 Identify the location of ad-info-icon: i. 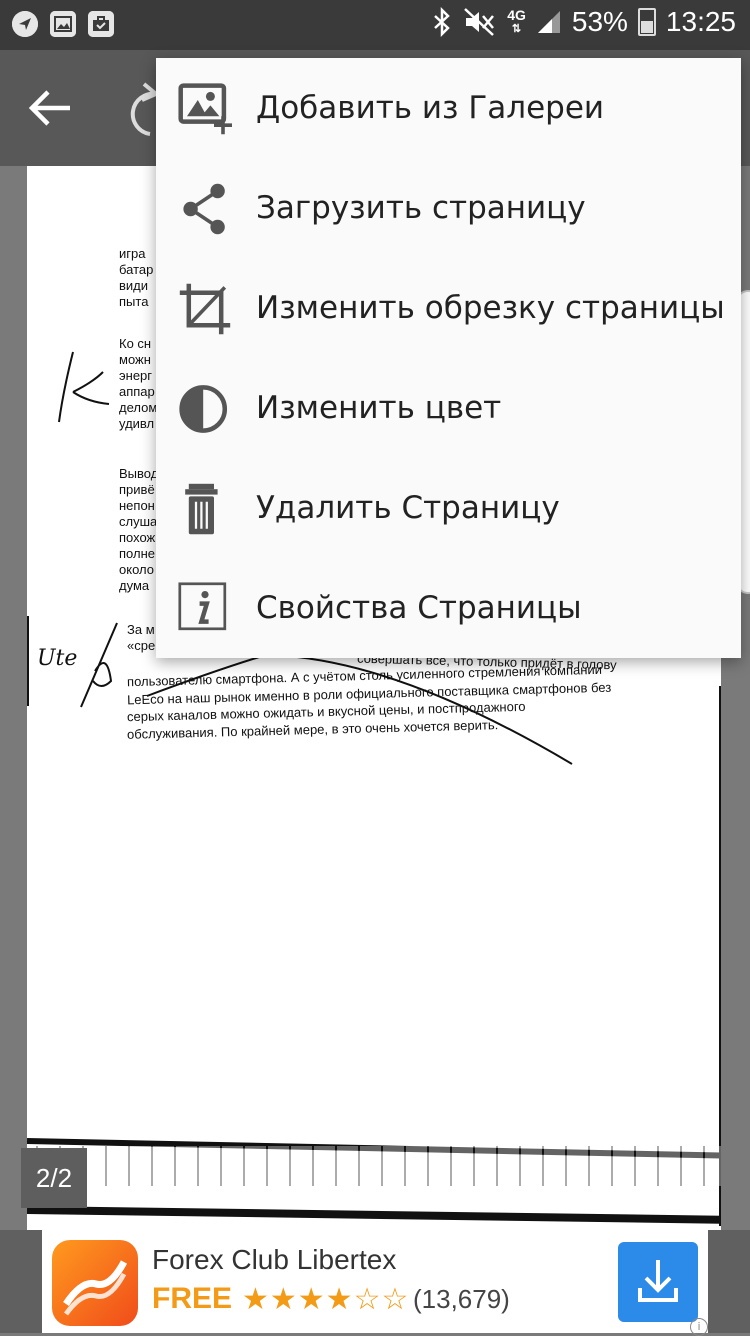
(699, 1327).